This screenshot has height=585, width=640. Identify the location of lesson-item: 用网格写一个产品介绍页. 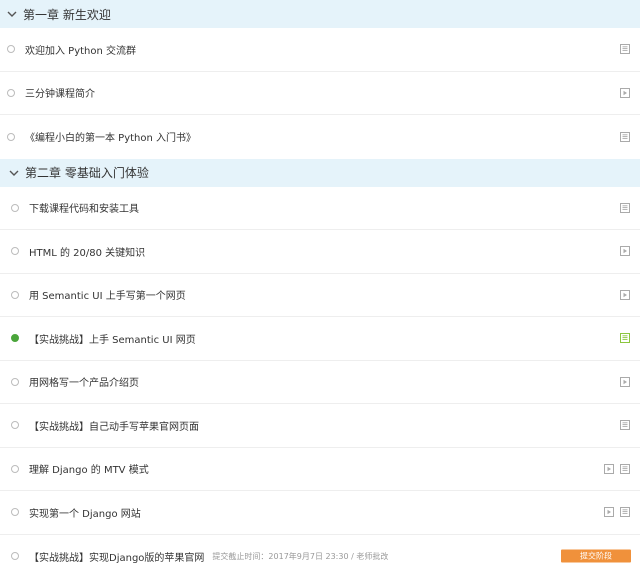
(320, 382).